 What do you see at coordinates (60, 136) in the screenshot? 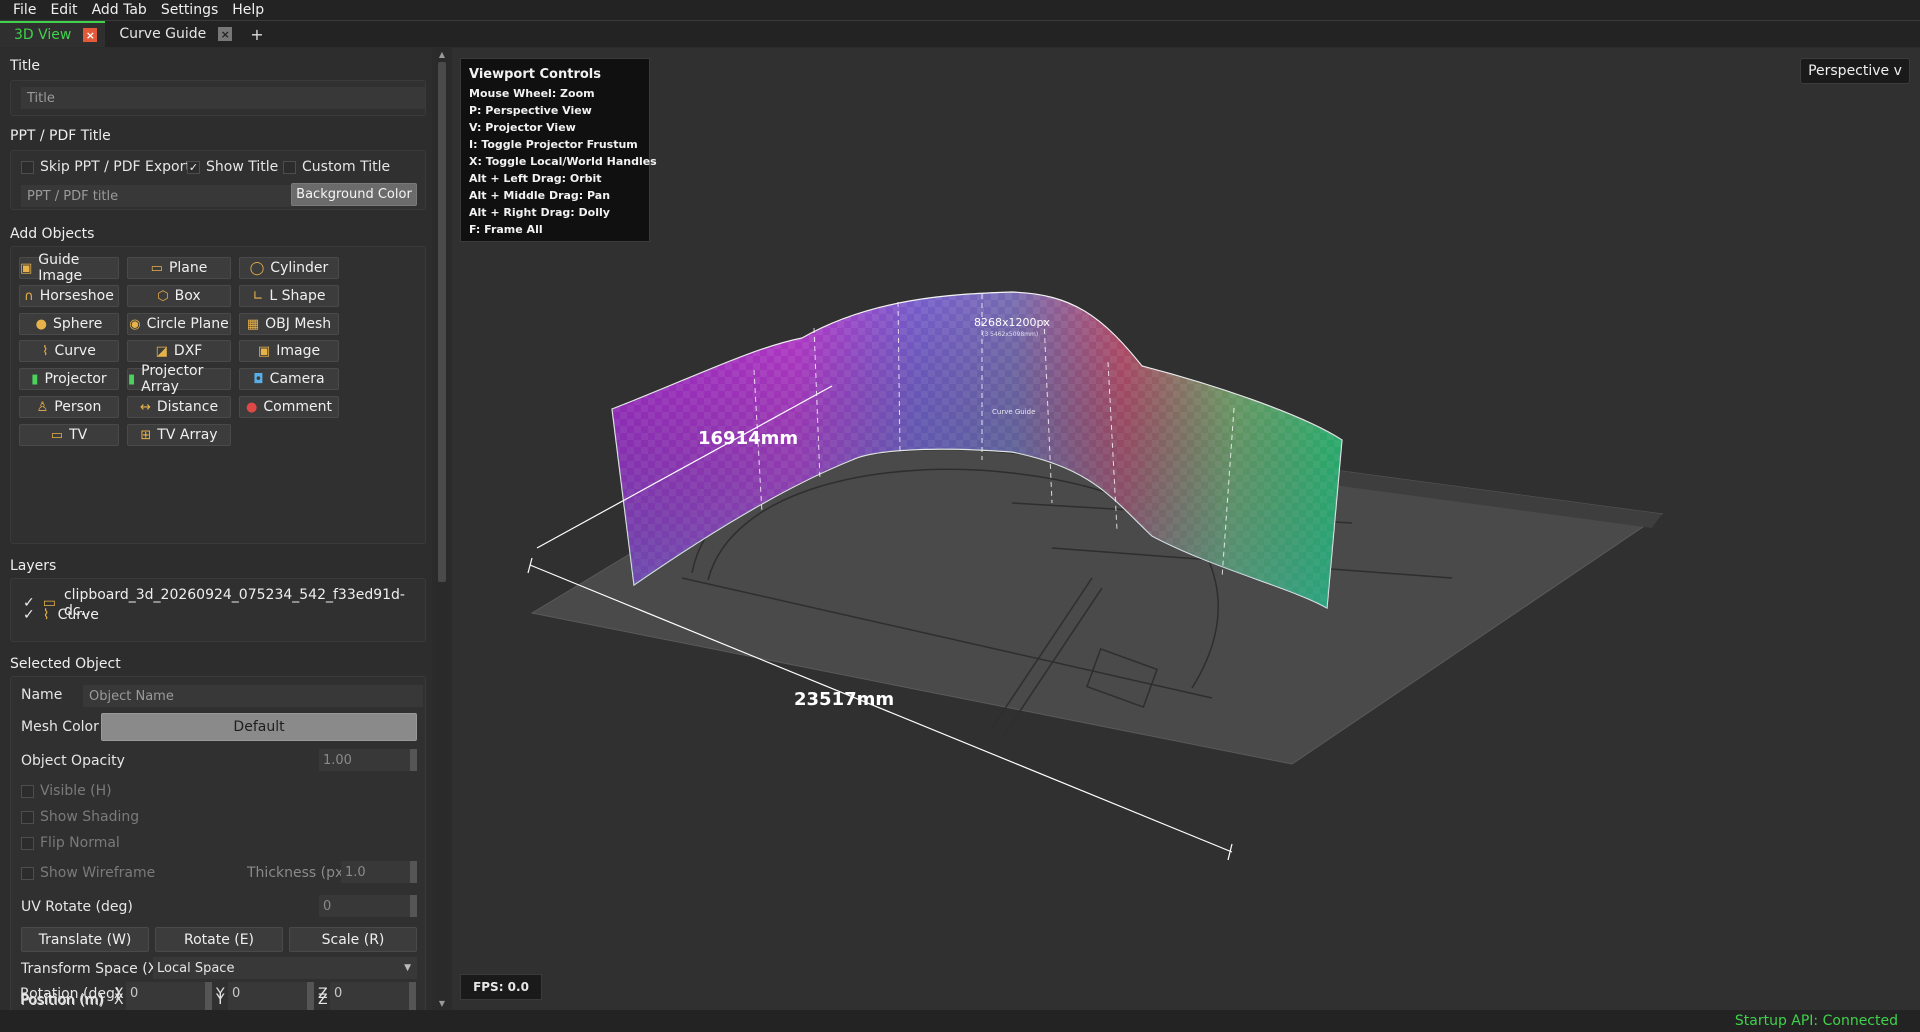
I see `ppt-section-heading: PPT / PDF Title` at bounding box center [60, 136].